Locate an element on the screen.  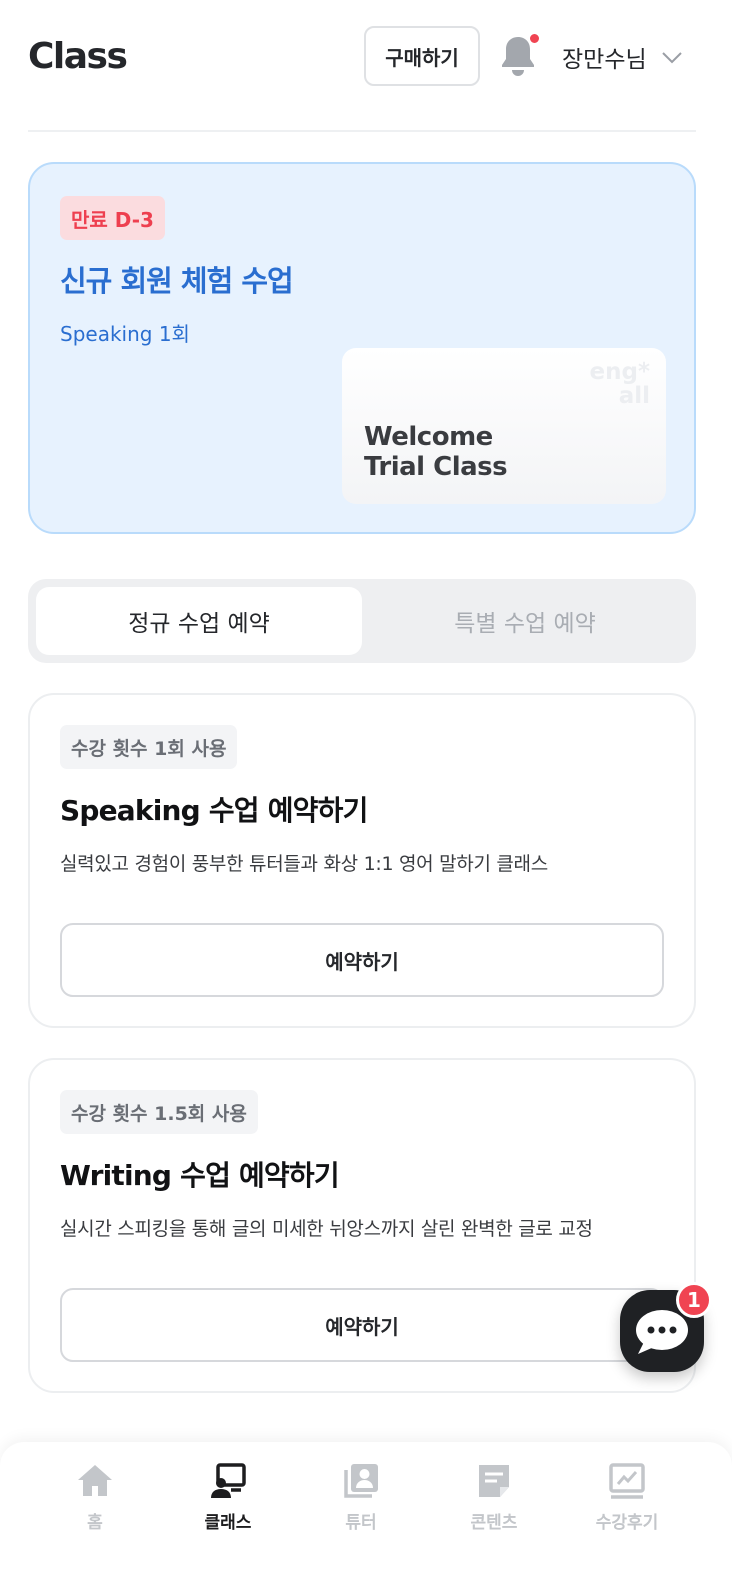
nav-label: 수강후기 is located at coordinates (627, 1523).